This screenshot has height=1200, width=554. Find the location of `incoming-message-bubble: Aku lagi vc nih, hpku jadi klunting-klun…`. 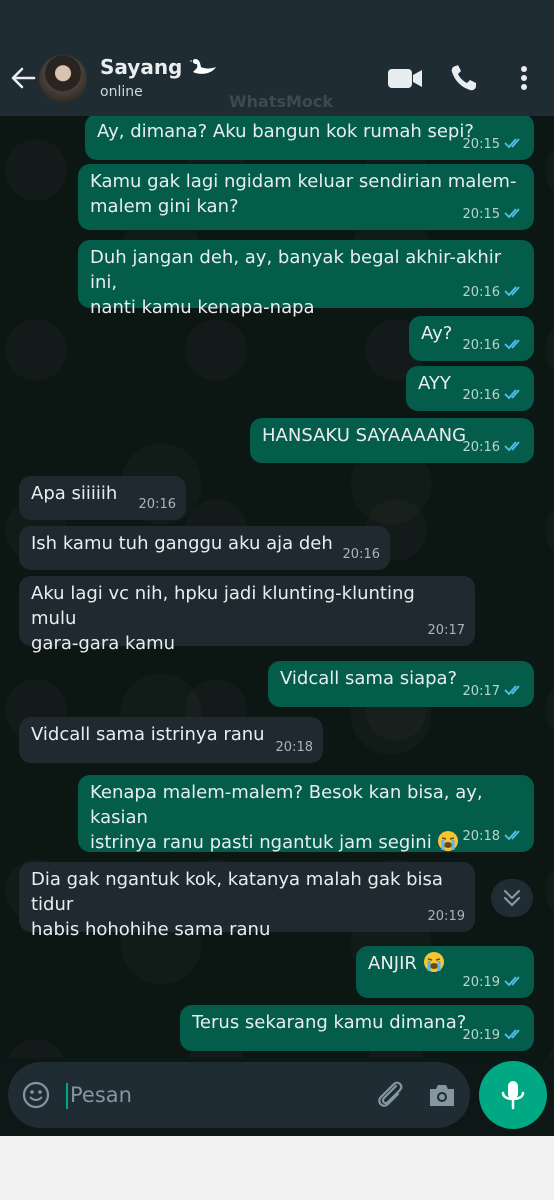

incoming-message-bubble: Aku lagi vc nih, hpku jadi klunting-klun… is located at coordinates (247, 615).